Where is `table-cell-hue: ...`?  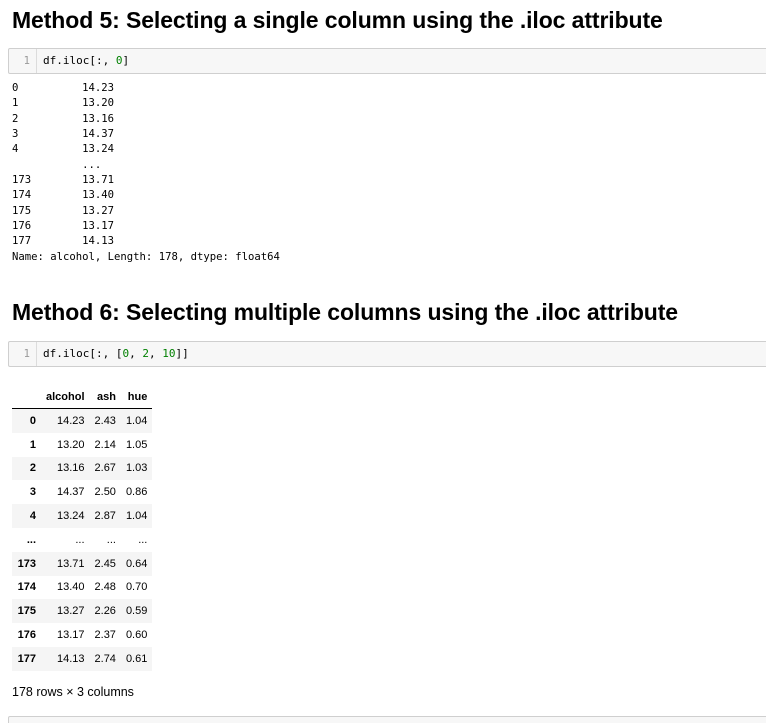
table-cell-hue: ... is located at coordinates (143, 539).